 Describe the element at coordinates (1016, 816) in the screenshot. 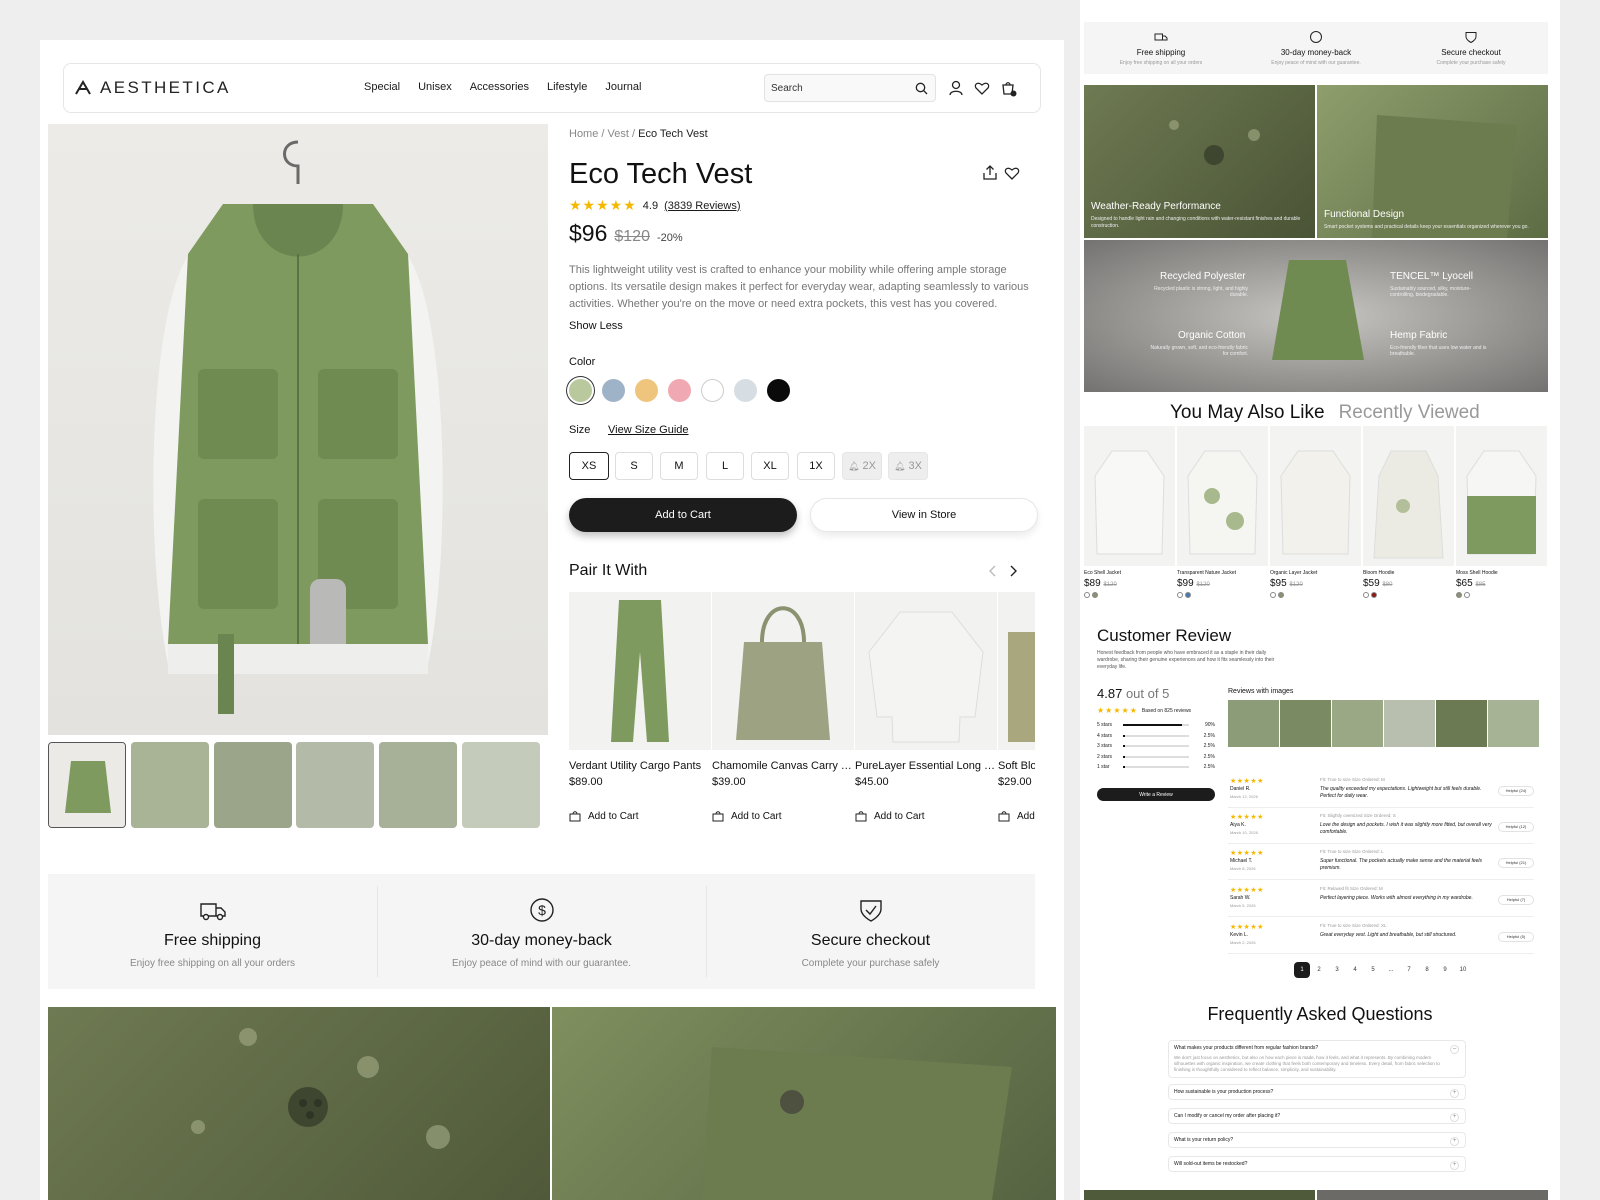

I see `pair-add-to-cart: Add` at that location.